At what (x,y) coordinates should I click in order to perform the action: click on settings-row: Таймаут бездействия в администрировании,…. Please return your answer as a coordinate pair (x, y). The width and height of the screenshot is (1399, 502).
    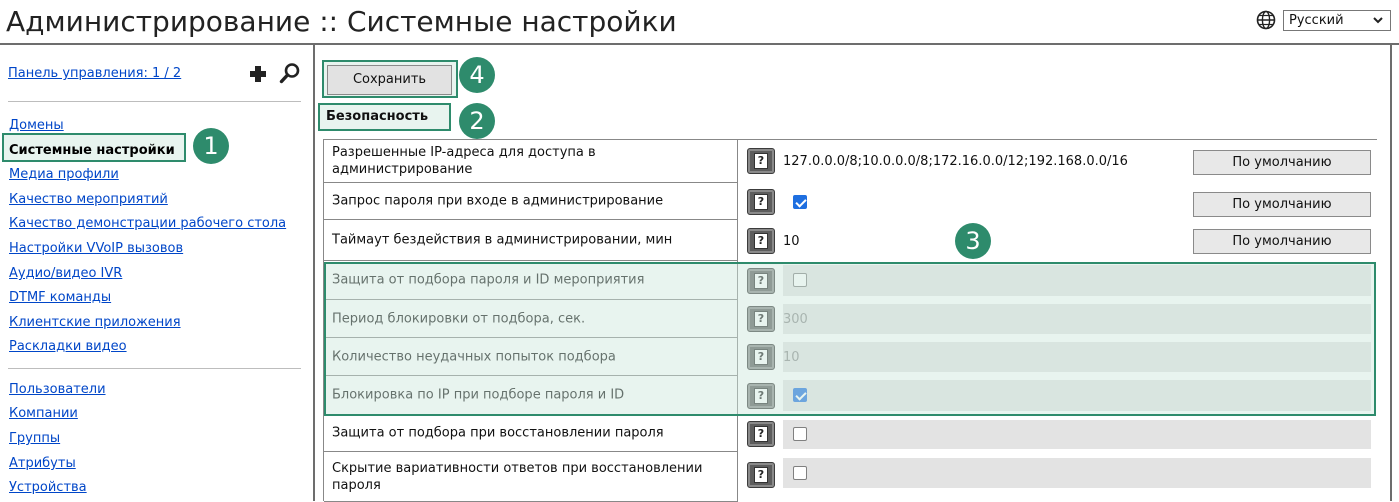
    Looking at the image, I should click on (851, 240).